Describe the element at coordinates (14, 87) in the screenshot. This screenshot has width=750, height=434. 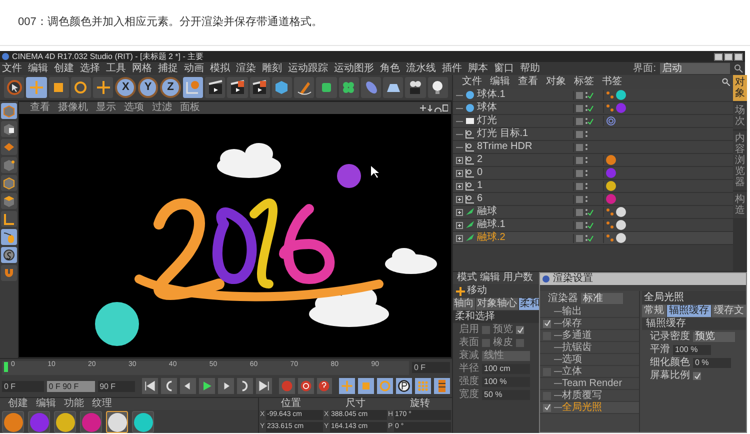
I see `select-button` at that location.